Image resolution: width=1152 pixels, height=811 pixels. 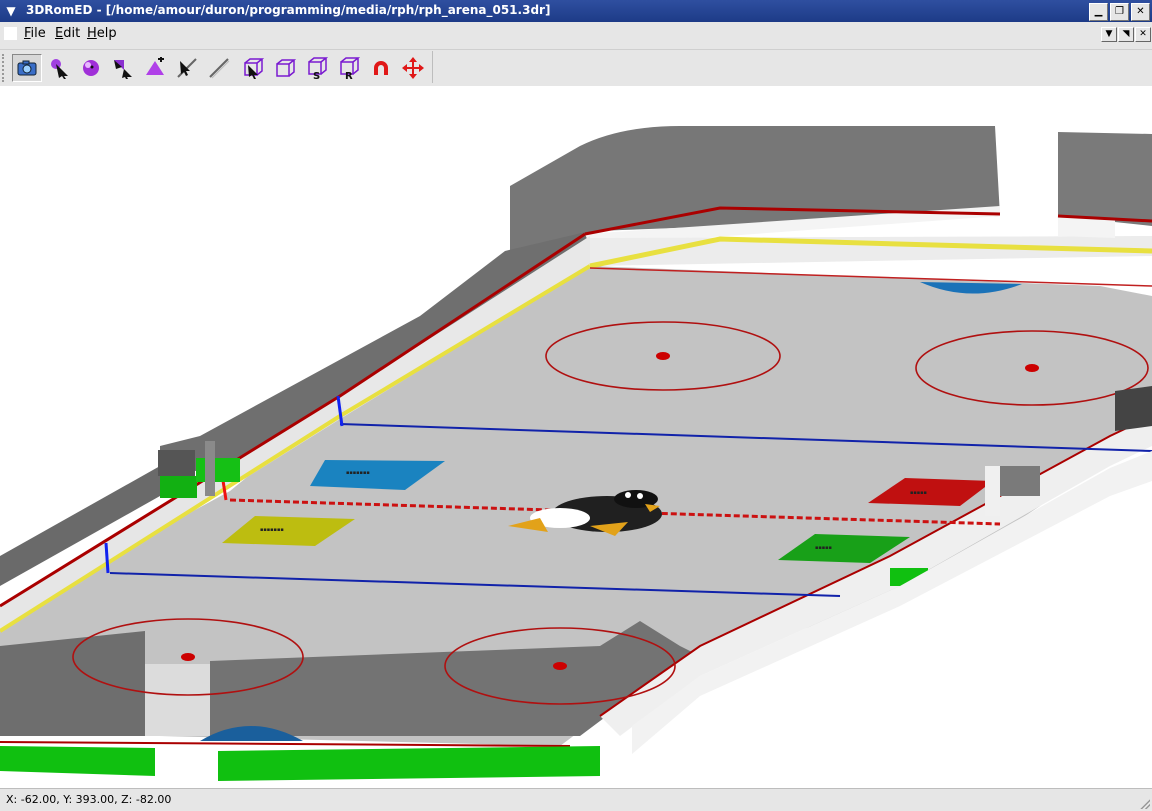 I want to click on menu-edit-rest: dit, so click(x=72, y=33).